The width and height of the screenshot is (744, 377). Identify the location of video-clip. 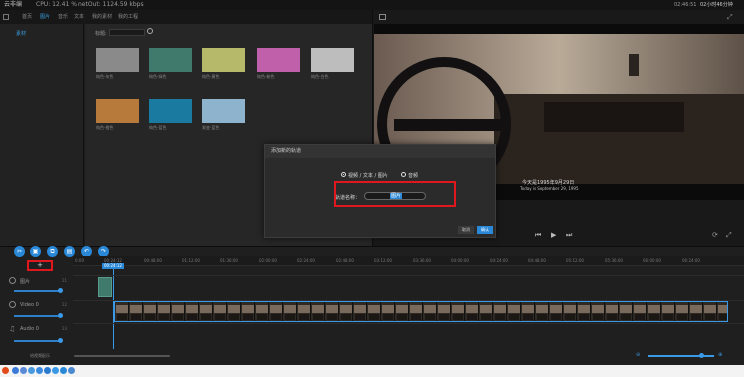
(421, 311).